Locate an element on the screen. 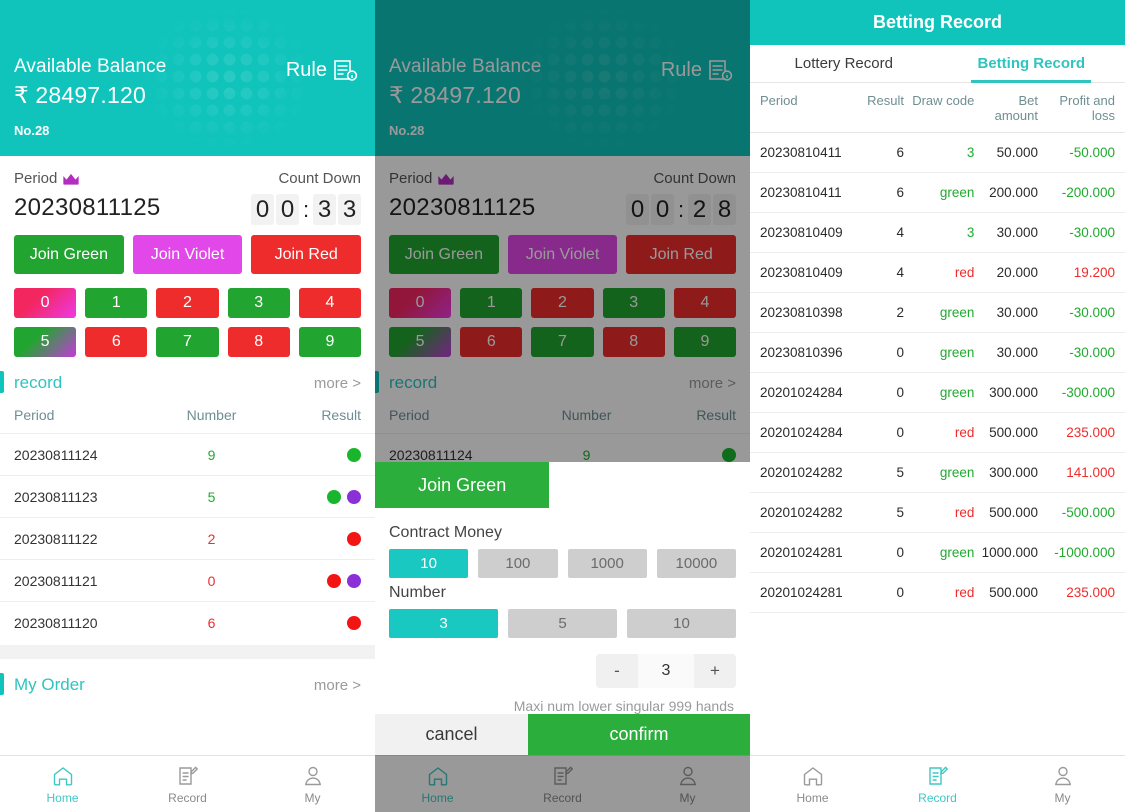 The image size is (1125, 812). money-chip-10: 10 is located at coordinates (429, 563).